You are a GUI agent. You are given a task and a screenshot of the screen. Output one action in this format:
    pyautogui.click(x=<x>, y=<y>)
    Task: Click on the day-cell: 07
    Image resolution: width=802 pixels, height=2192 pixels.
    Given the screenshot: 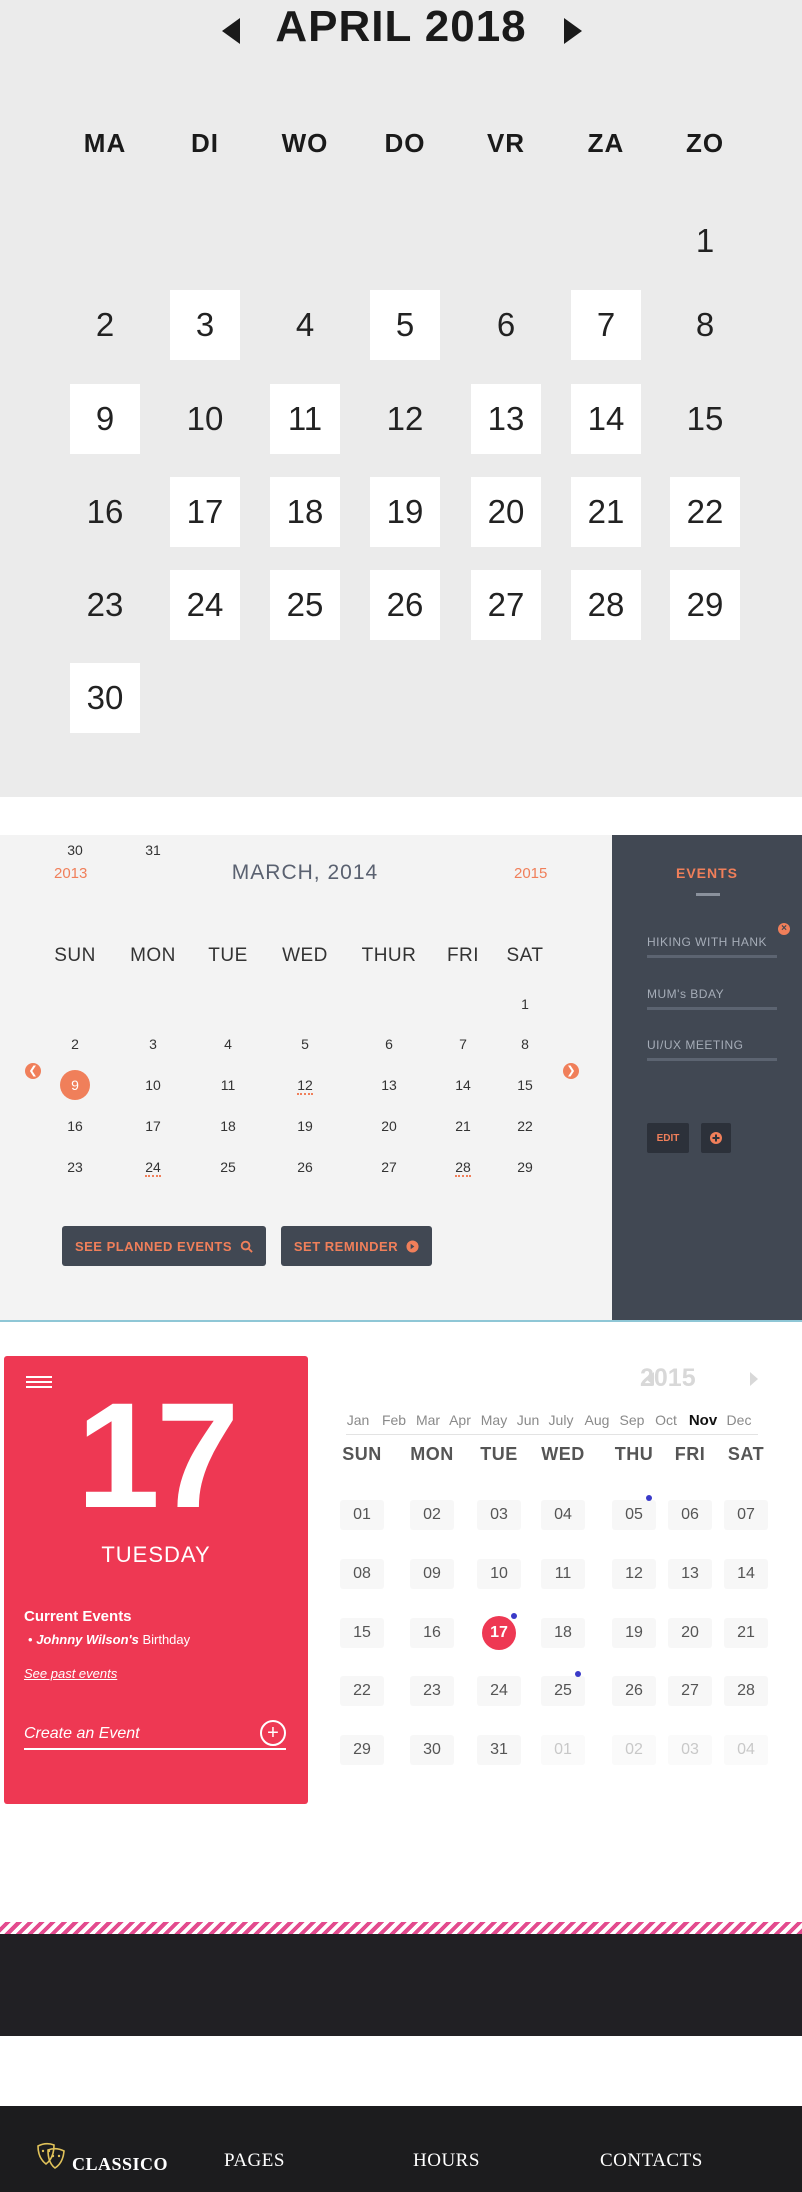 What is the action you would take?
    pyautogui.click(x=746, y=1515)
    